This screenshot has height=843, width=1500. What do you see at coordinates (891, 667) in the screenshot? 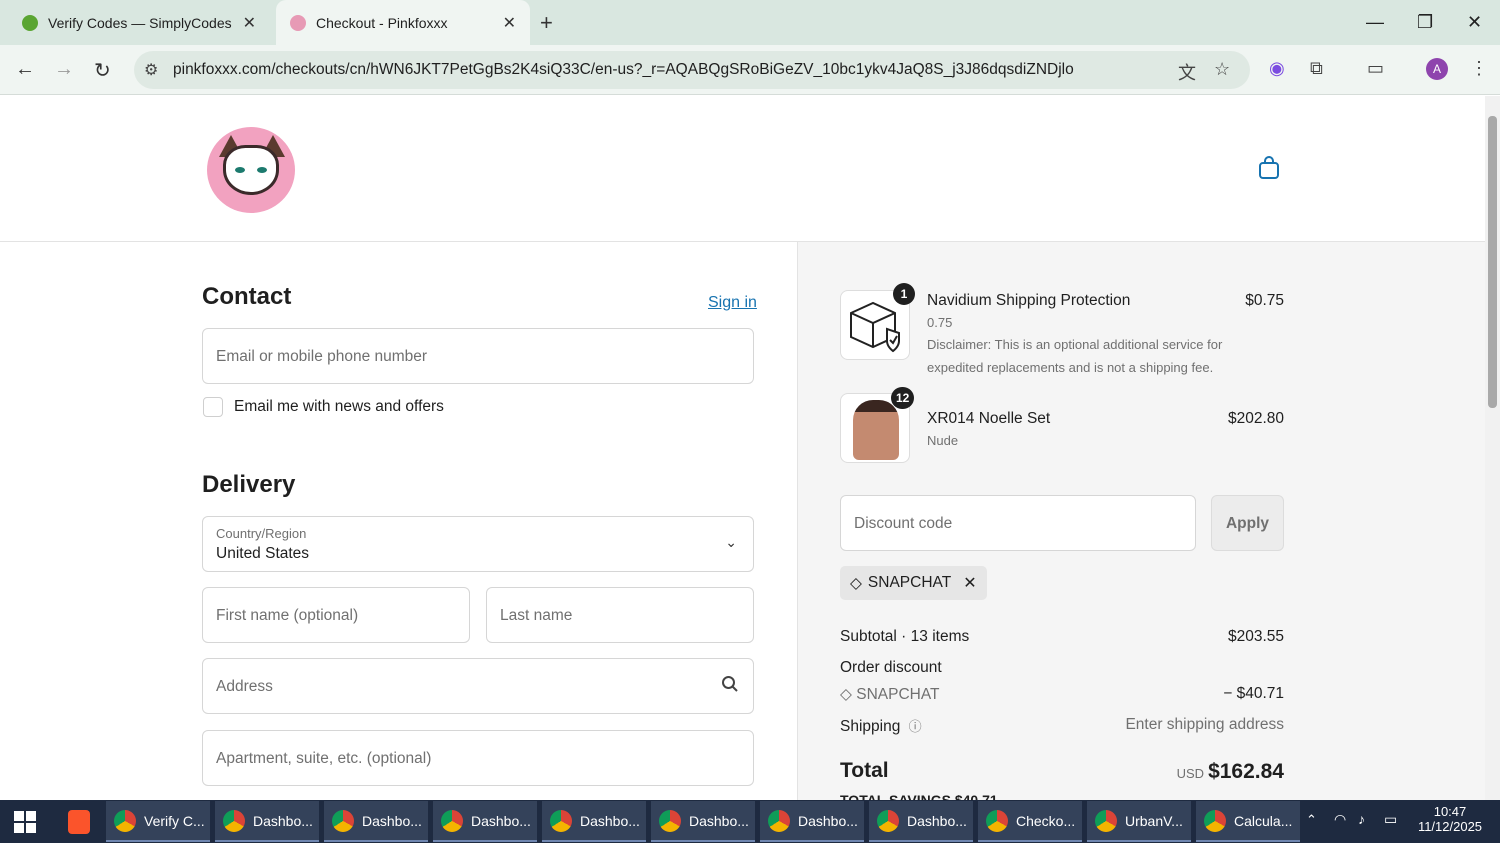
I see `order-discount-label: Order discount` at bounding box center [891, 667].